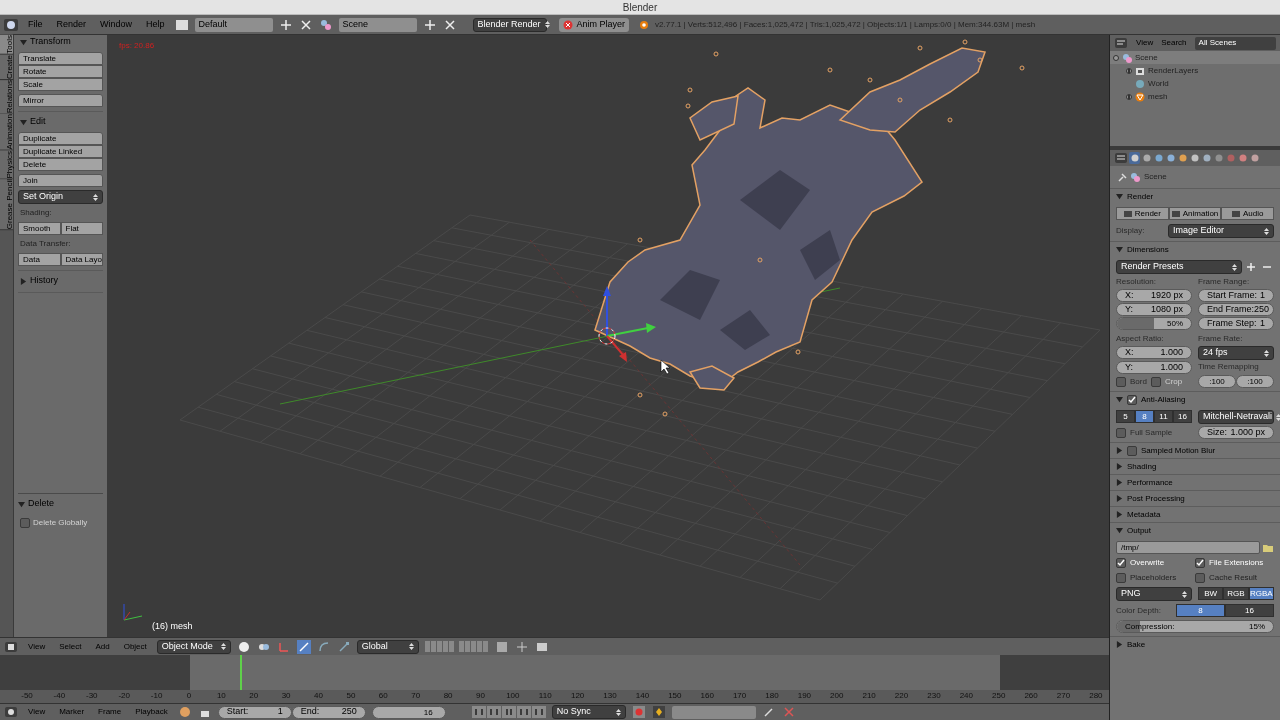 The image size is (1280, 720). Describe the element at coordinates (60, 71) in the screenshot. I see `tool-button: Rotate` at that location.